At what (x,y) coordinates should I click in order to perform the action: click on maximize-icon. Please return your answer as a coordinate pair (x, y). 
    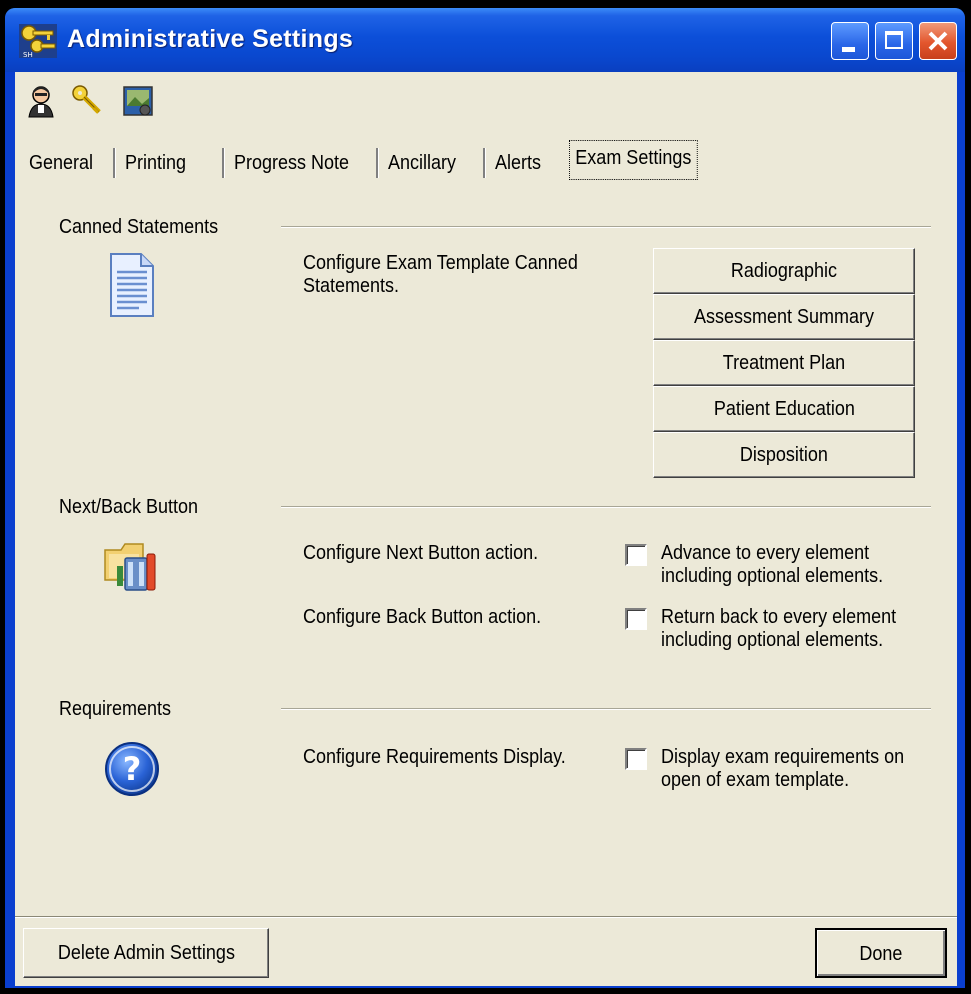
    Looking at the image, I should click on (894, 40).